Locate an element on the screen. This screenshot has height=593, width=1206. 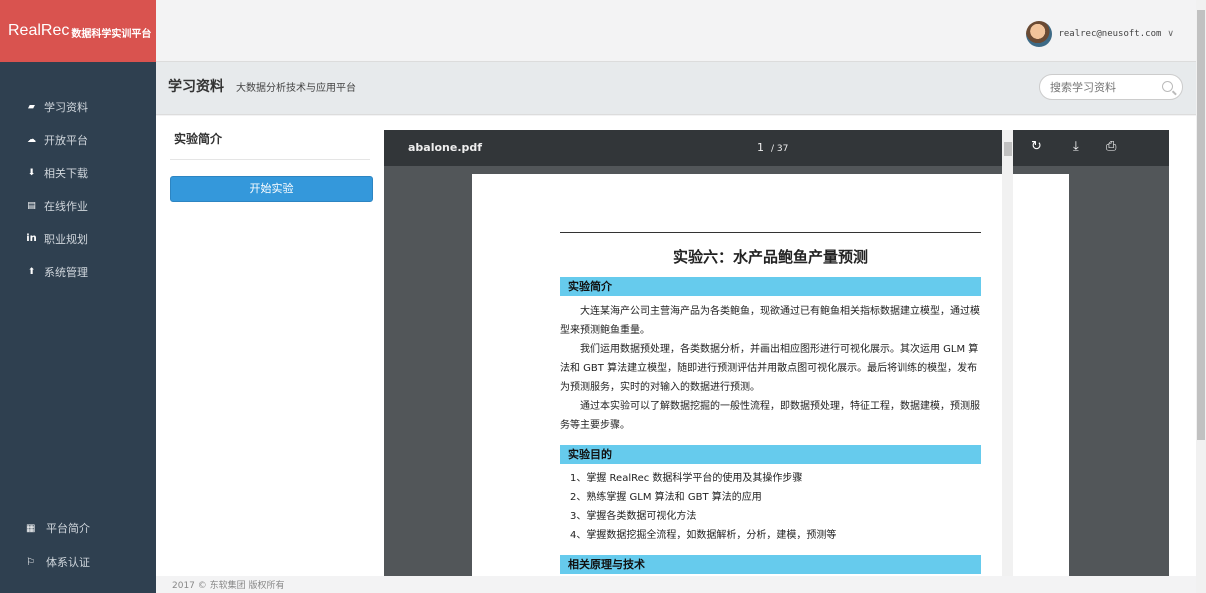
section-heading: 实验简介 is located at coordinates (770, 286).